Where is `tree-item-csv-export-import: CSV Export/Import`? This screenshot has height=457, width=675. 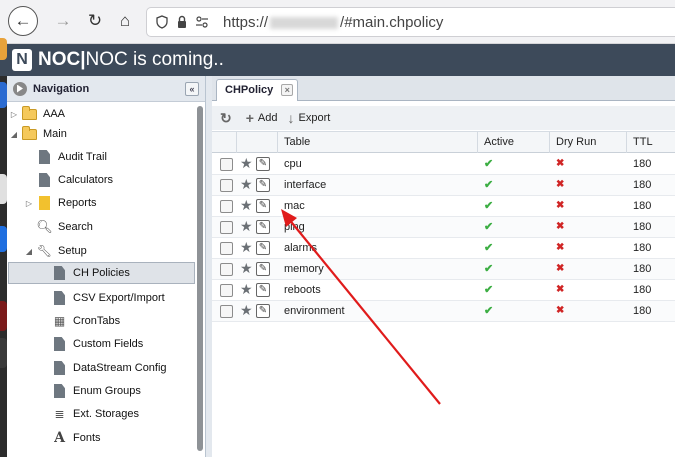
tree-item-csv-export-import: CSV Export/Import is located at coordinates (108, 298).